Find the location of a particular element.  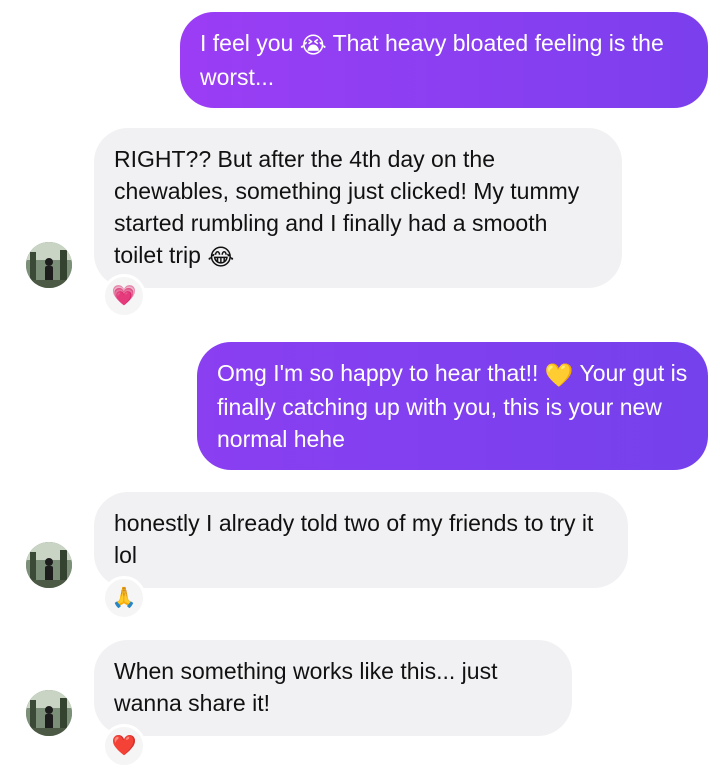

reaction-badge: 🙏 is located at coordinates (124, 598).